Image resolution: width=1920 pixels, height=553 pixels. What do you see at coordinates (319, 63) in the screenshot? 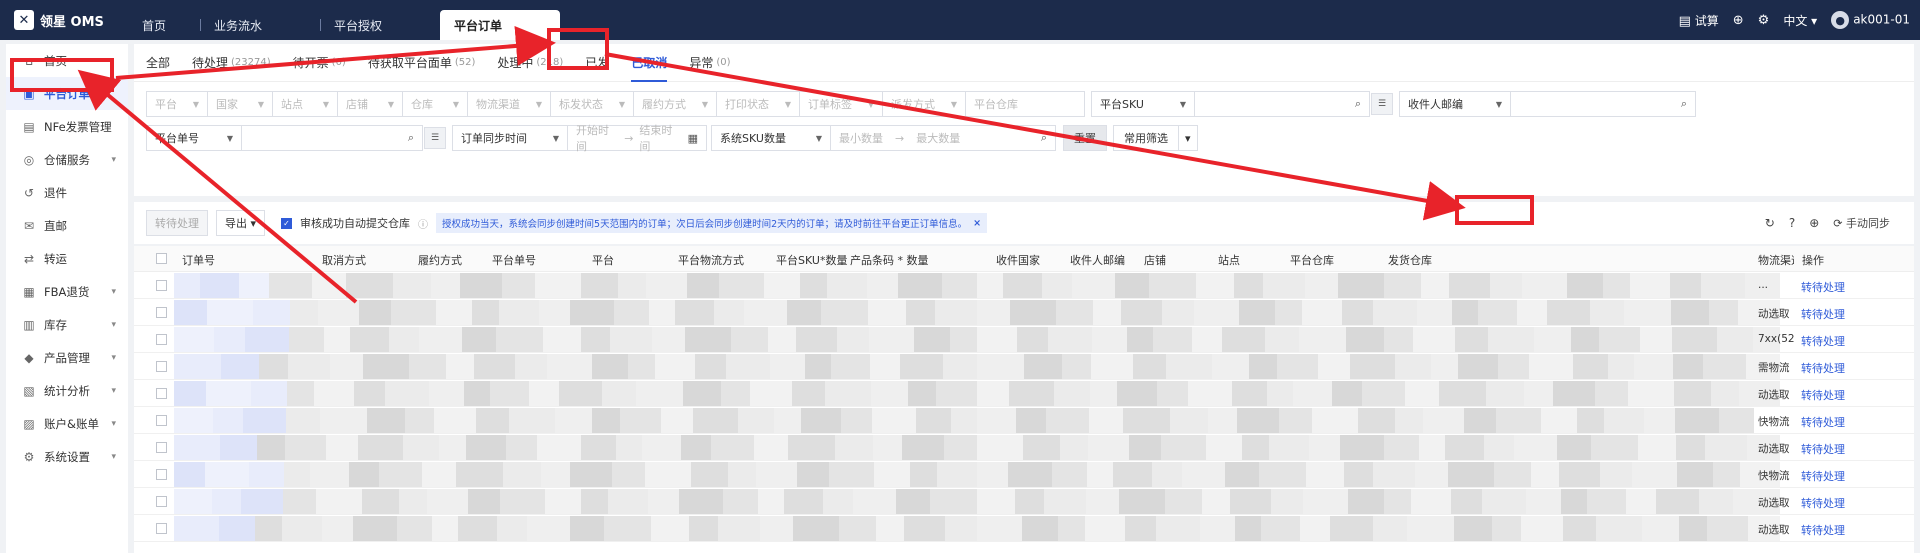
I see `status-tab-to-invoice: 待开票 (0)` at bounding box center [319, 63].